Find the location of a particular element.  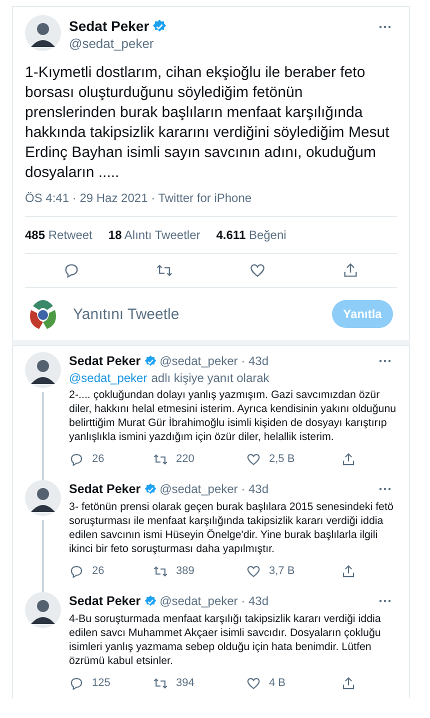

like-count: 3,7 B is located at coordinates (282, 571).